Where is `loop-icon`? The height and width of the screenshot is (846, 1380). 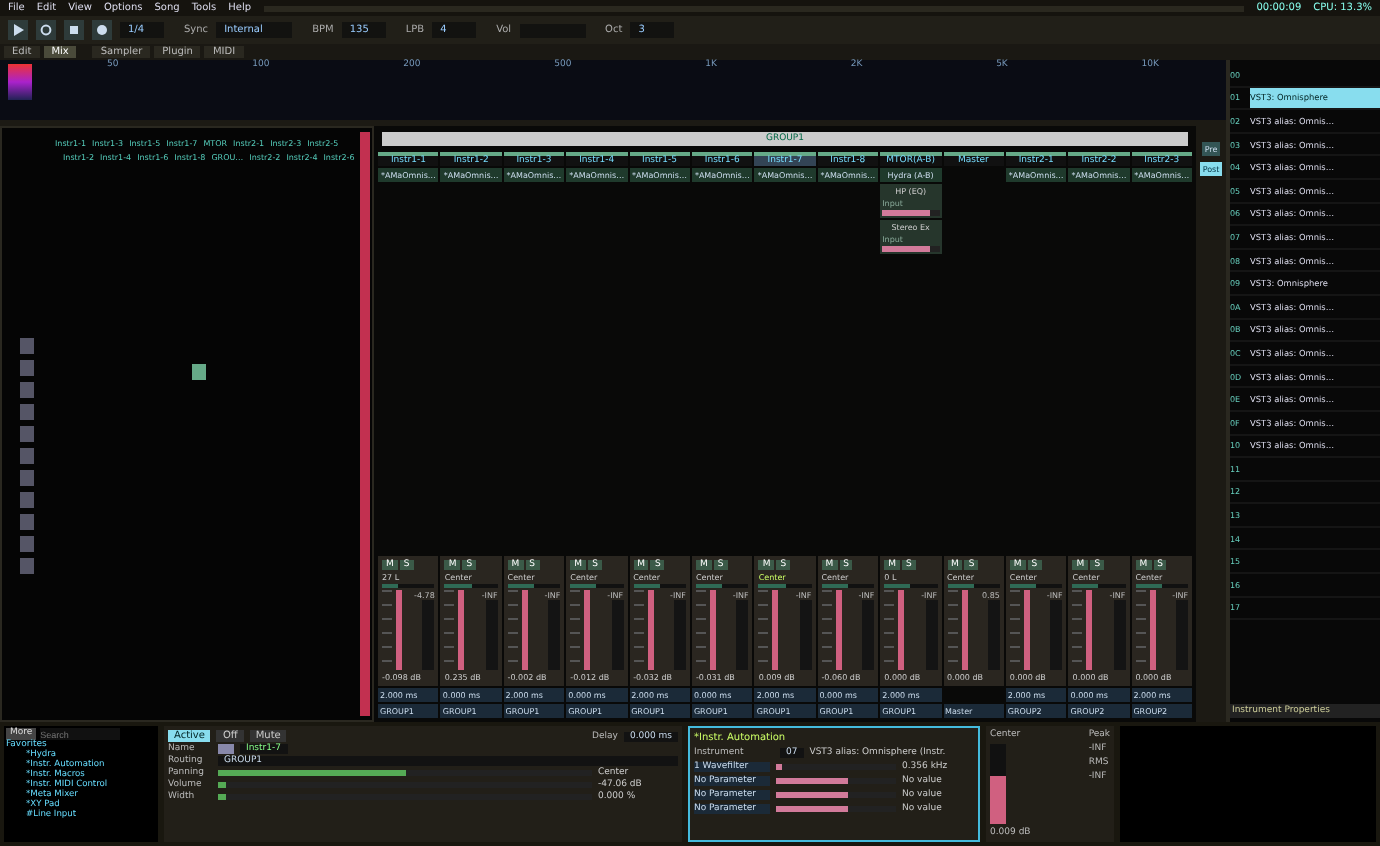
loop-icon is located at coordinates (46, 30).